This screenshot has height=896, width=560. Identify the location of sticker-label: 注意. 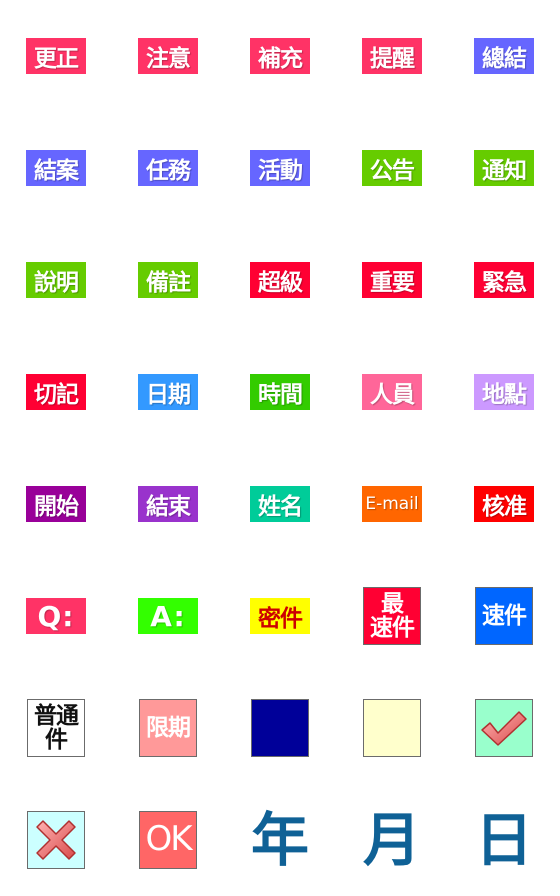
(168, 56).